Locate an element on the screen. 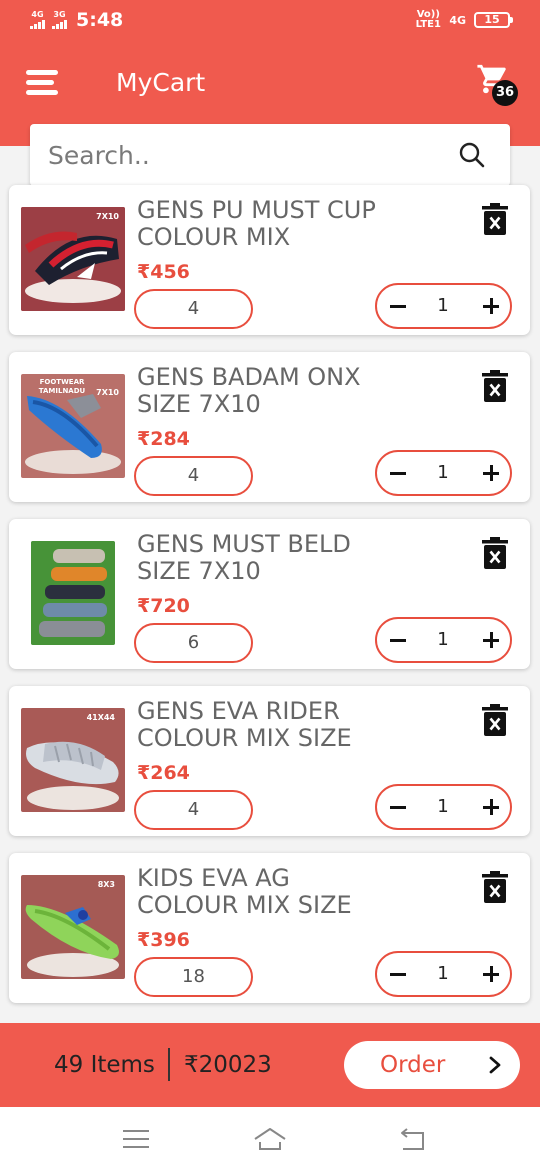 The width and height of the screenshot is (540, 1170). product-price: ₹396 is located at coordinates (163, 940).